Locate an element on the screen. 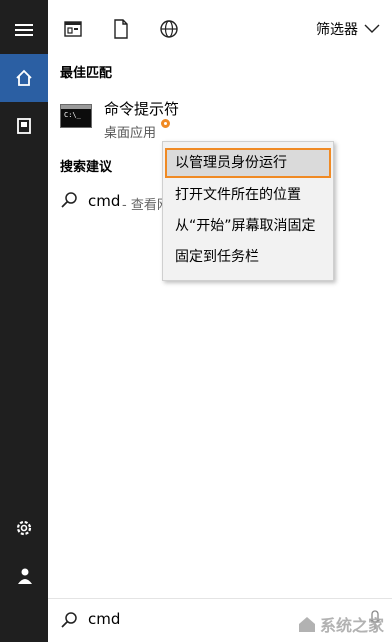  menu-item-open-file-location: 打开文件所在的位置 is located at coordinates (248, 195).